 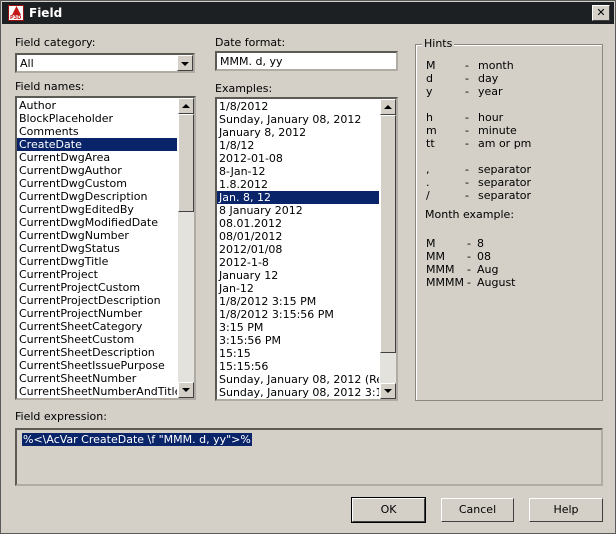 What do you see at coordinates (298, 145) in the screenshot?
I see `example-item: 1/8/12` at bounding box center [298, 145].